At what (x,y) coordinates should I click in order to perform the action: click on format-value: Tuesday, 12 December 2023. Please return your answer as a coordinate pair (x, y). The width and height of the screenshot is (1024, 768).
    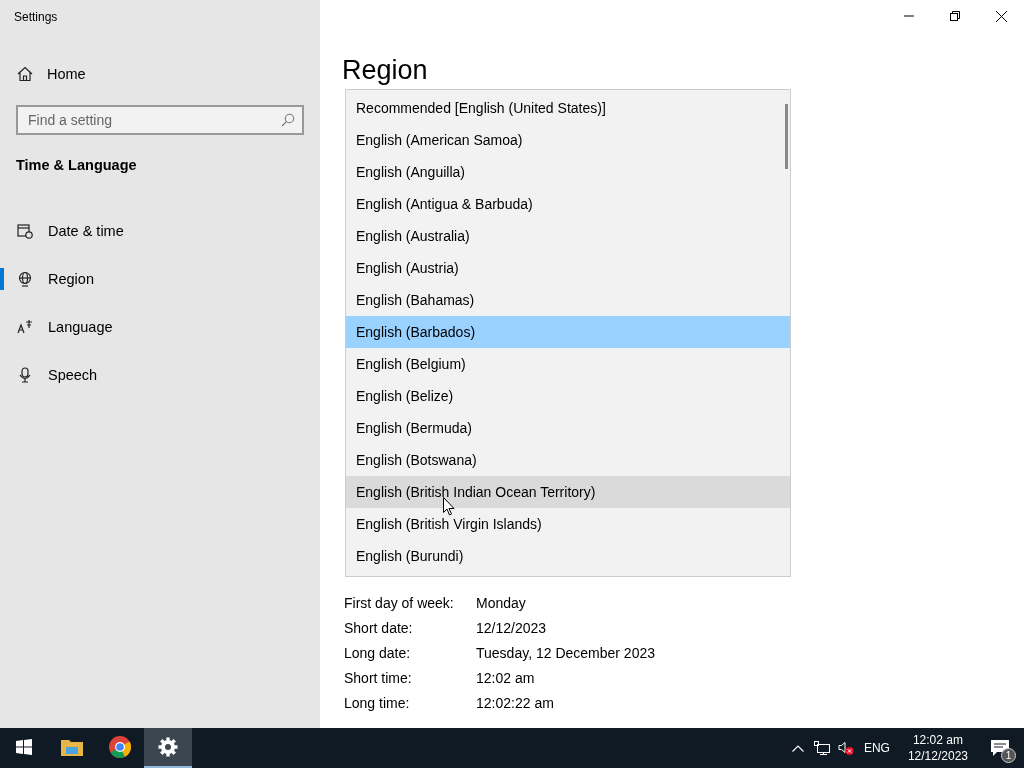
    Looking at the image, I should click on (565, 652).